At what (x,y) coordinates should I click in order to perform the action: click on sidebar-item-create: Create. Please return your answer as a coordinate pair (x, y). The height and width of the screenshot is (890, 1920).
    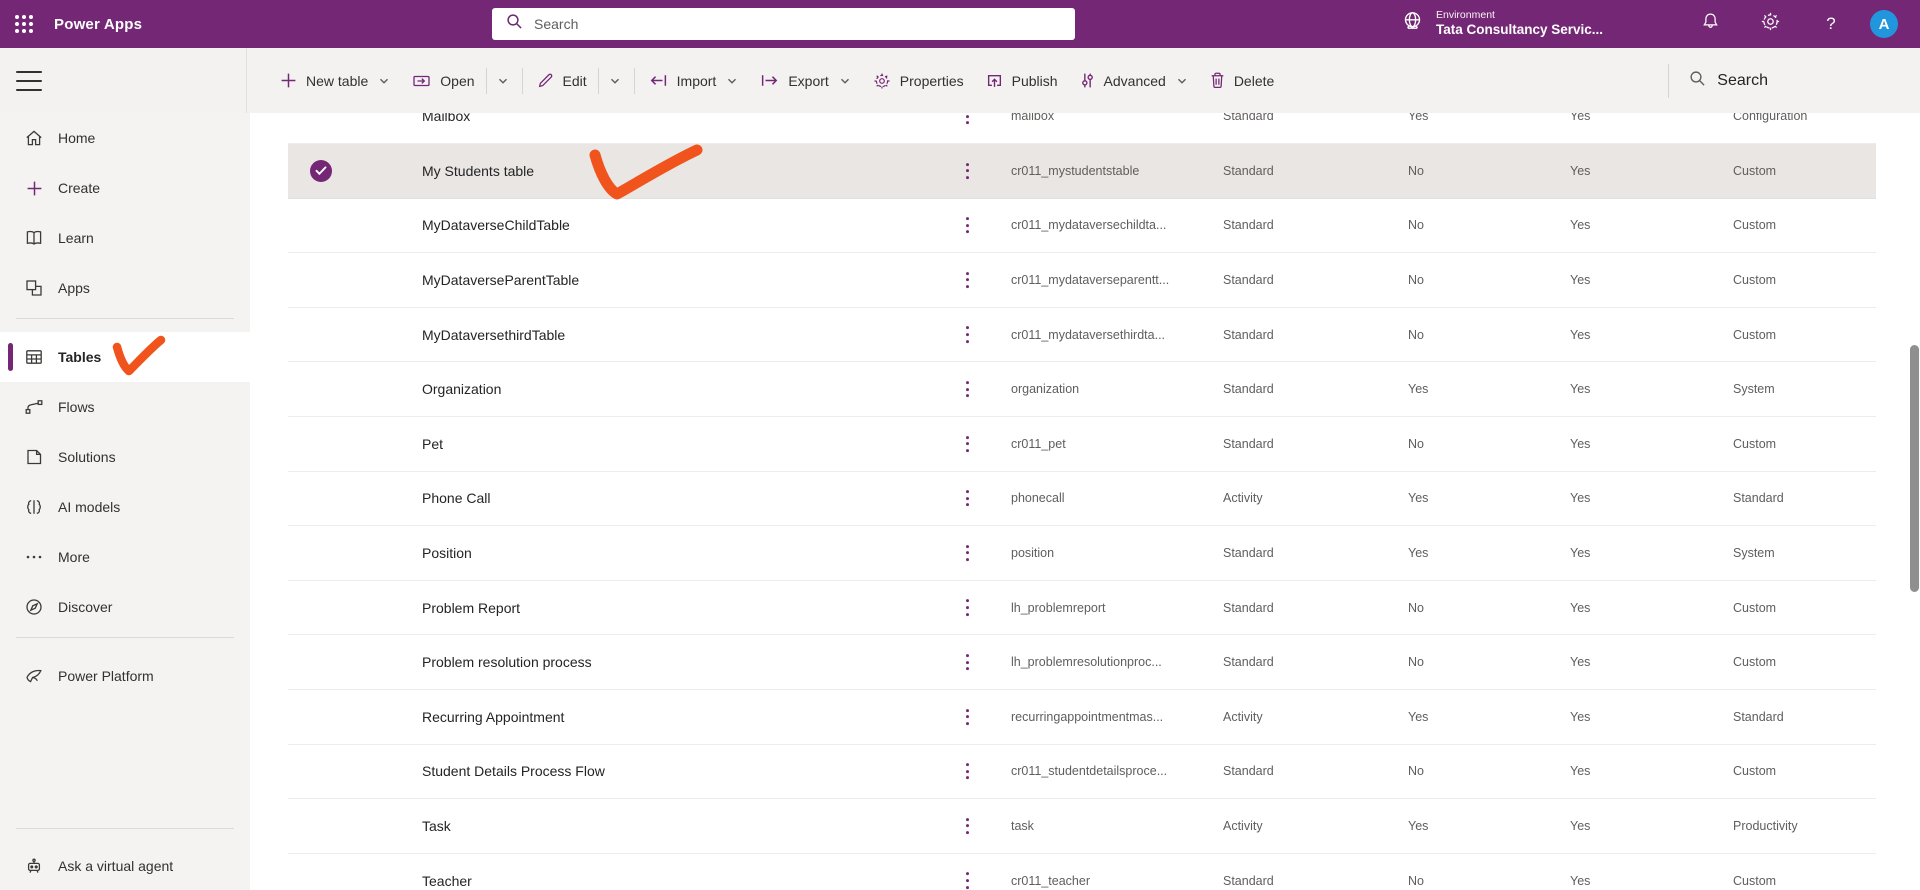
    Looking at the image, I should click on (125, 188).